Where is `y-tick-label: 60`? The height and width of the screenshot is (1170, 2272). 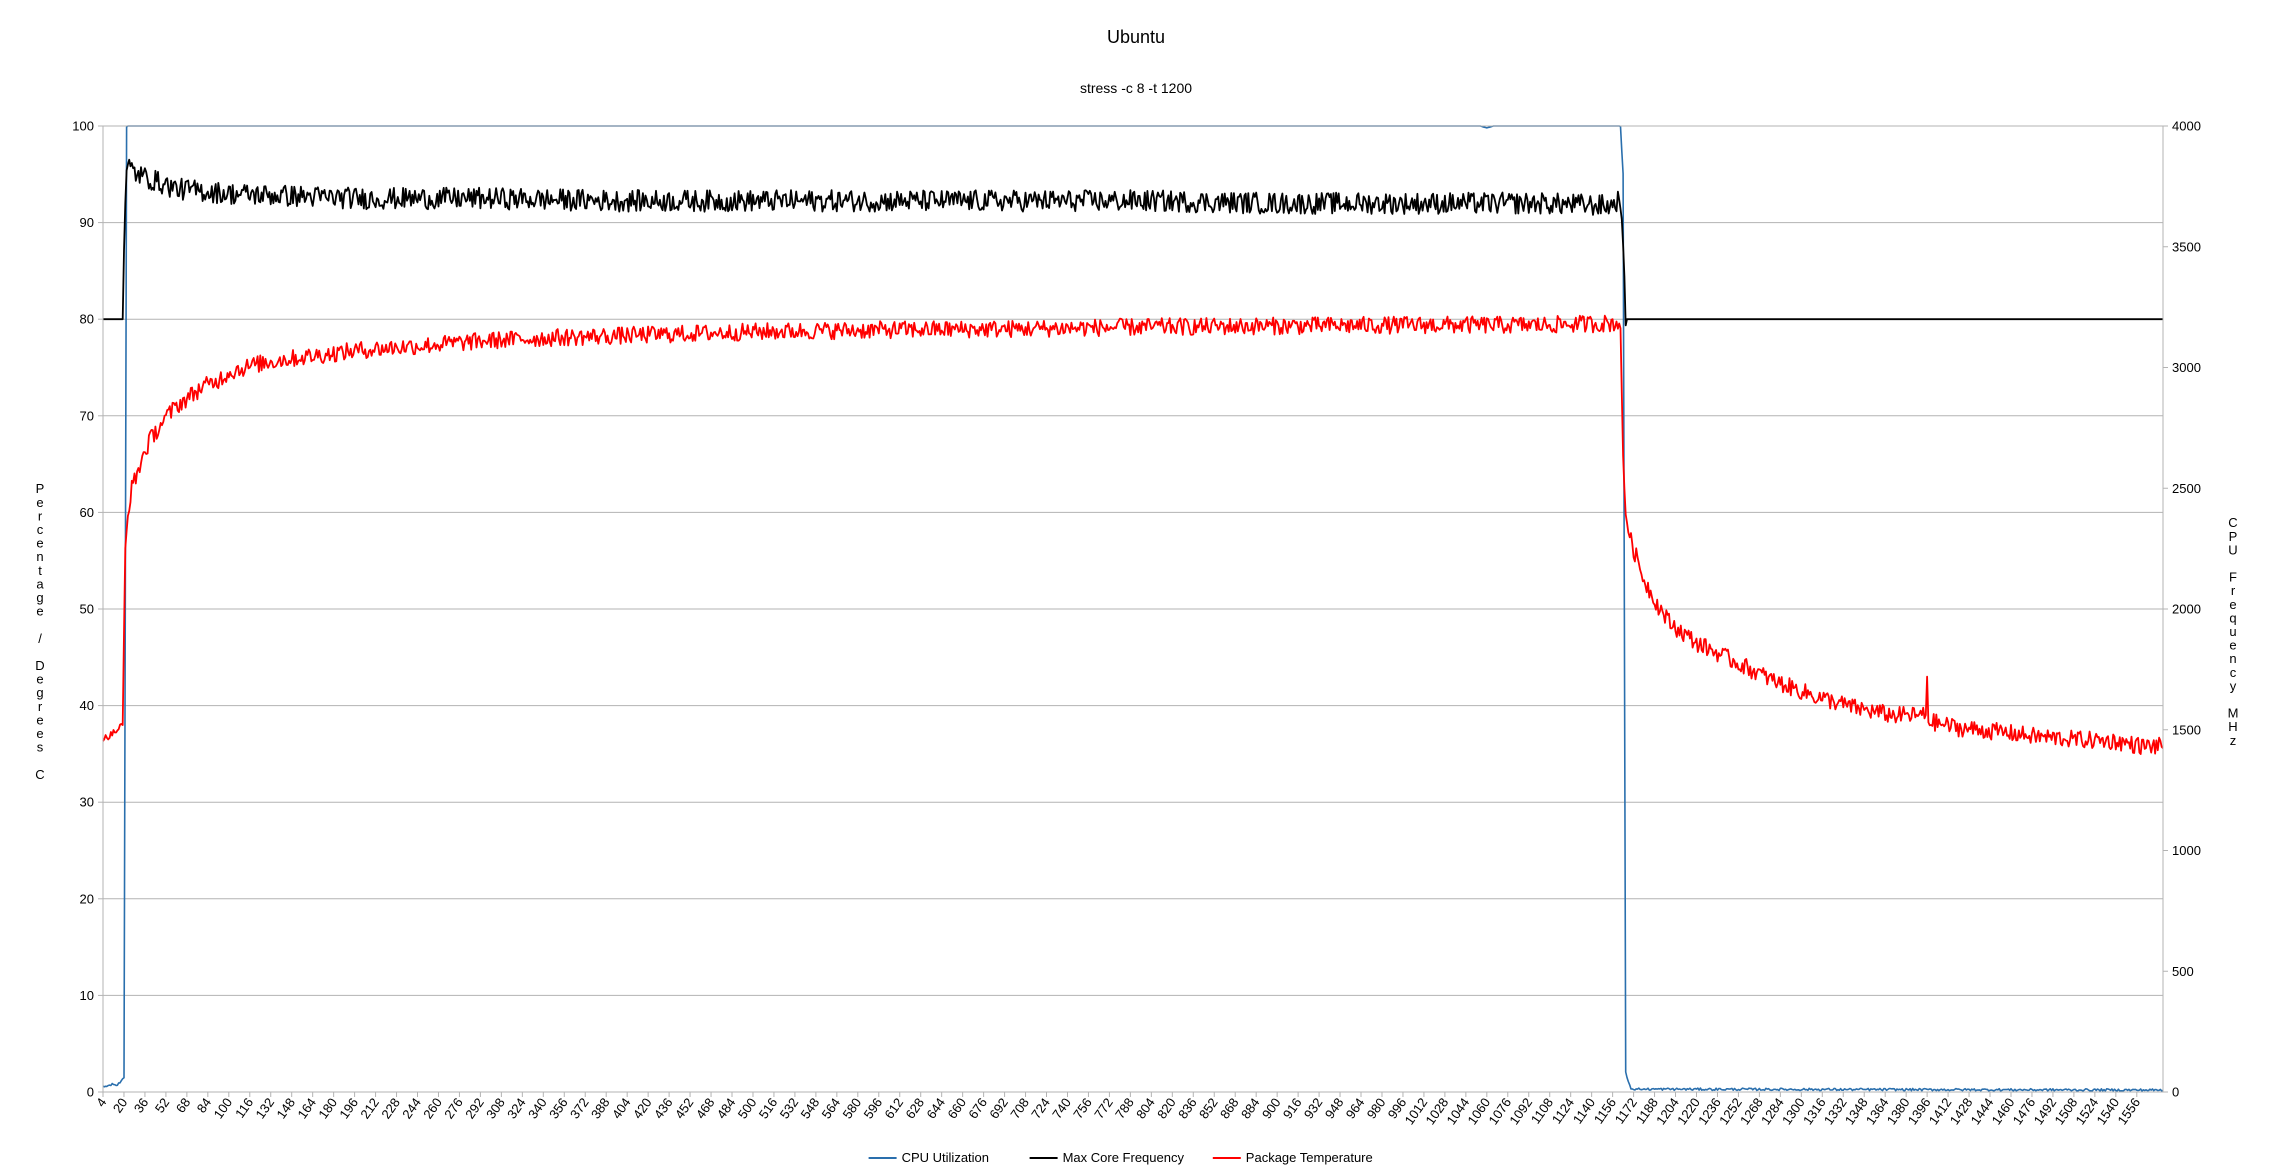 y-tick-label: 60 is located at coordinates (87, 512).